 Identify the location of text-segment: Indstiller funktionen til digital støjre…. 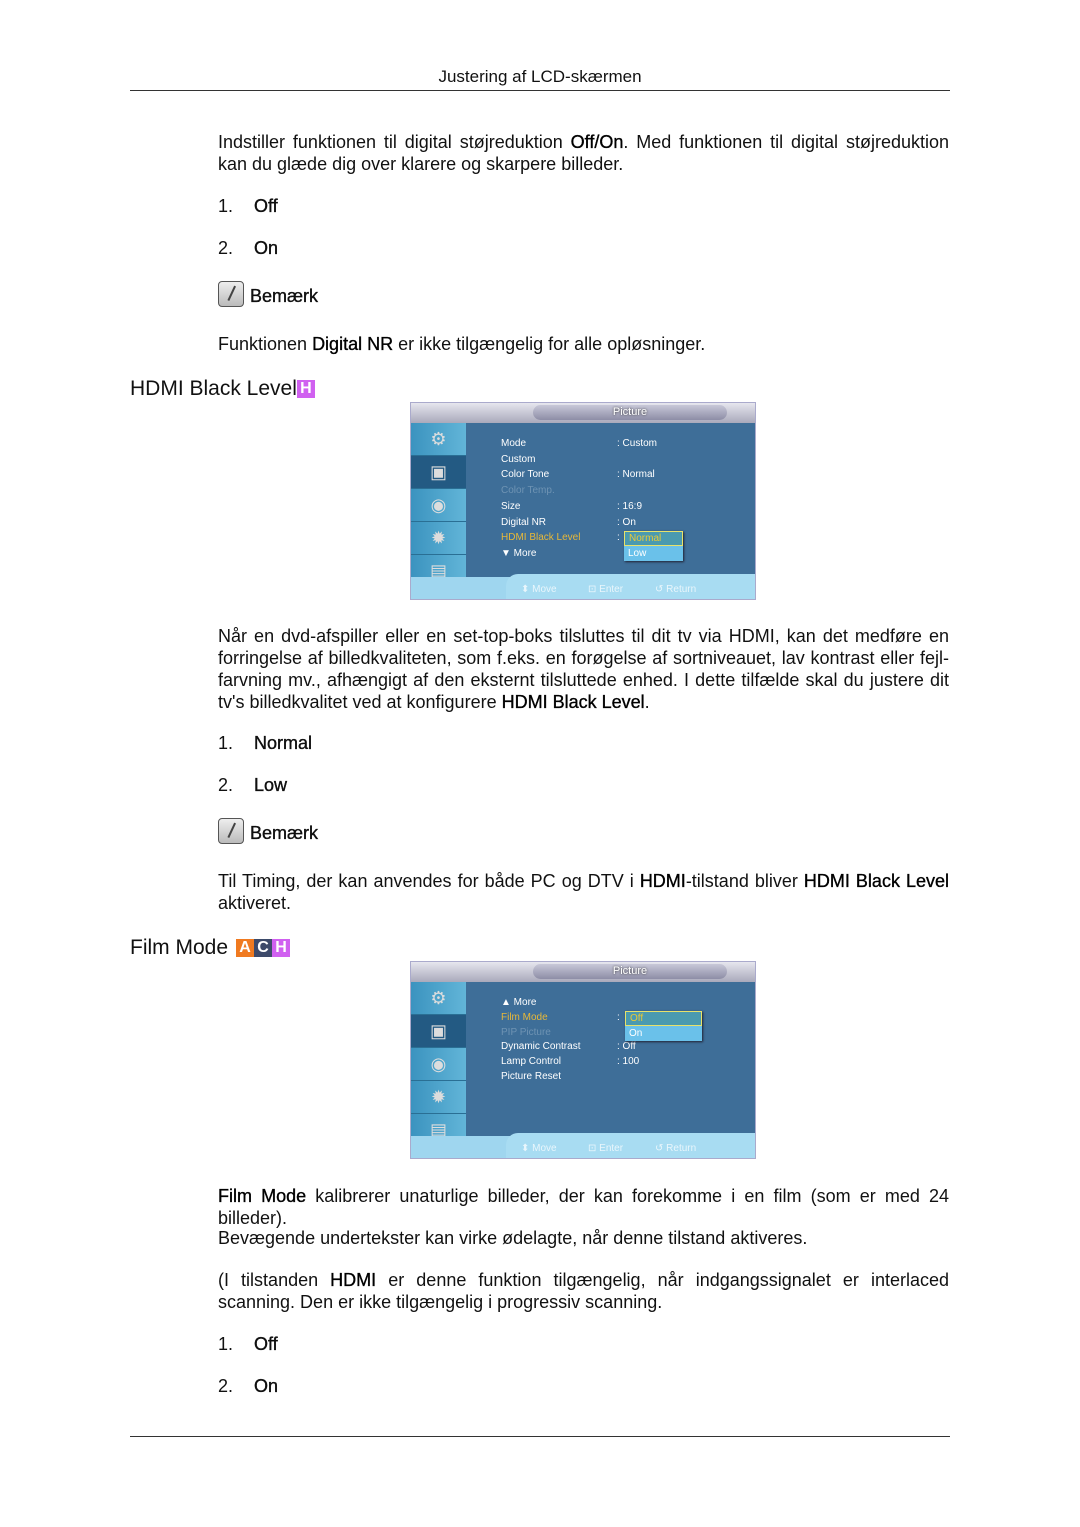
(394, 142).